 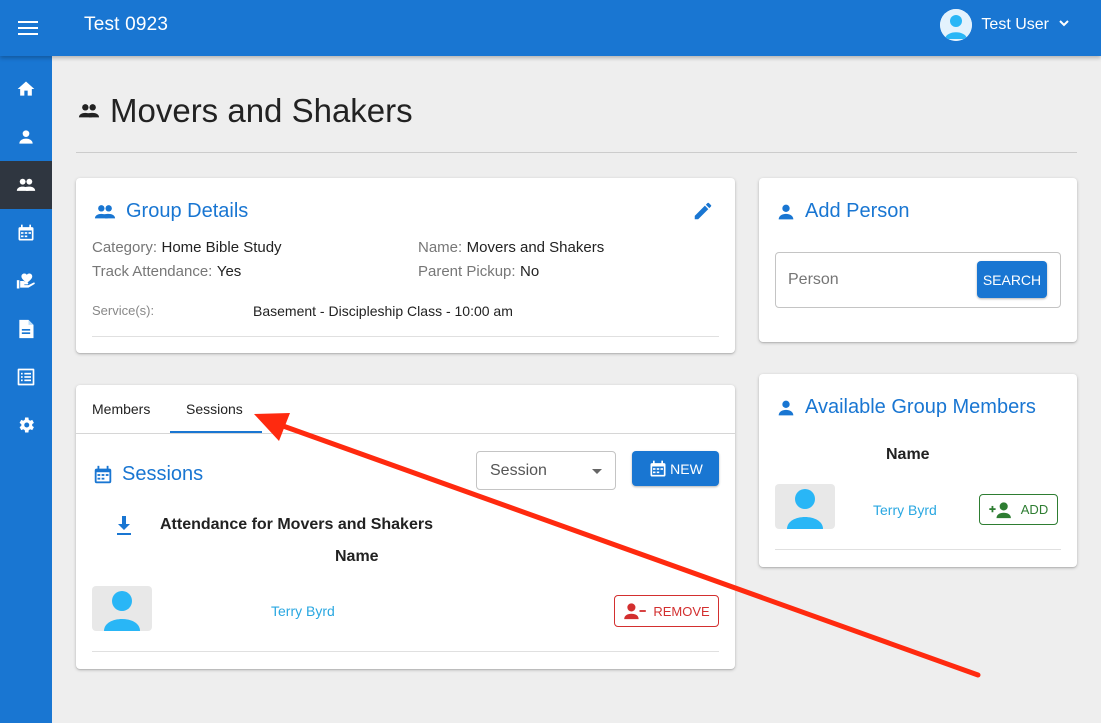 What do you see at coordinates (229, 271) in the screenshot?
I see `track-attendance-value: Yes` at bounding box center [229, 271].